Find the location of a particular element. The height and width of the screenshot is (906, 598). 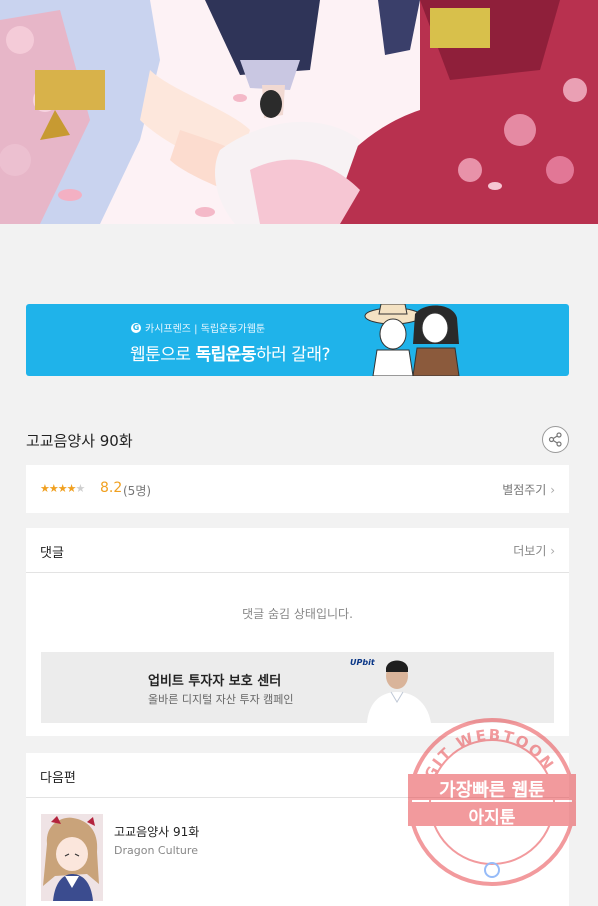

comments-label: 댓글 is located at coordinates (52, 553).